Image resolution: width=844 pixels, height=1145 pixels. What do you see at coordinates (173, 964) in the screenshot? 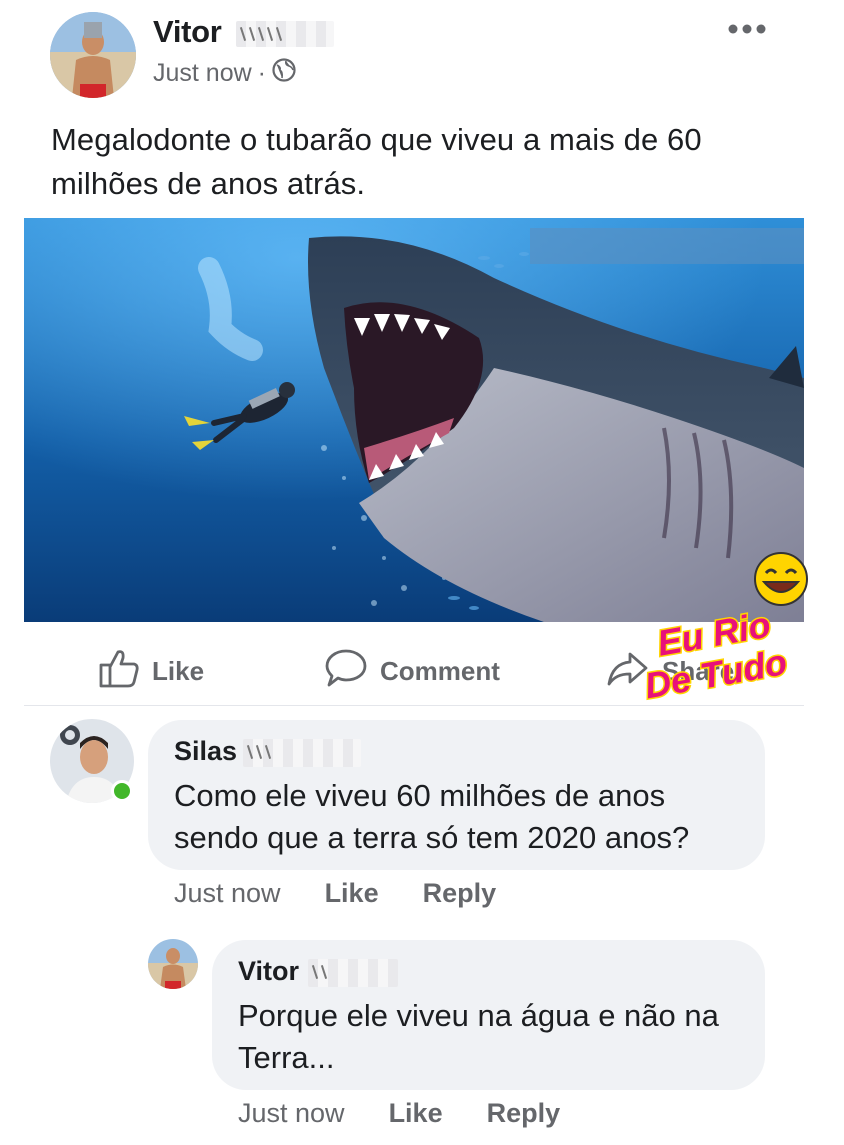
I see `reply-author-avatar` at bounding box center [173, 964].